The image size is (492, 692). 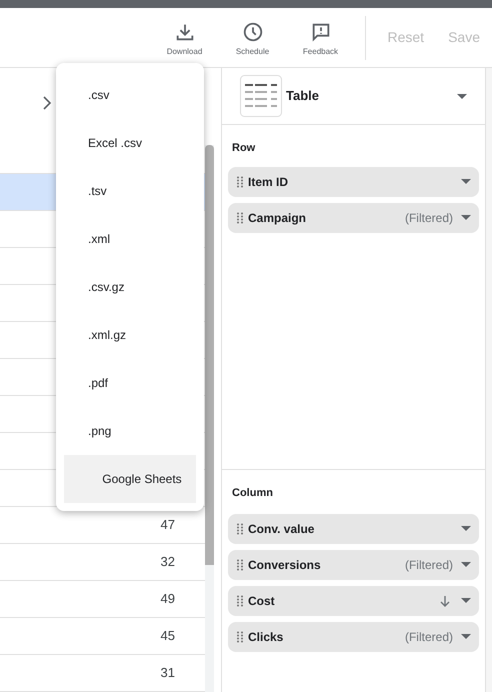 I want to click on toolbar-button: Feedback, so click(x=320, y=37).